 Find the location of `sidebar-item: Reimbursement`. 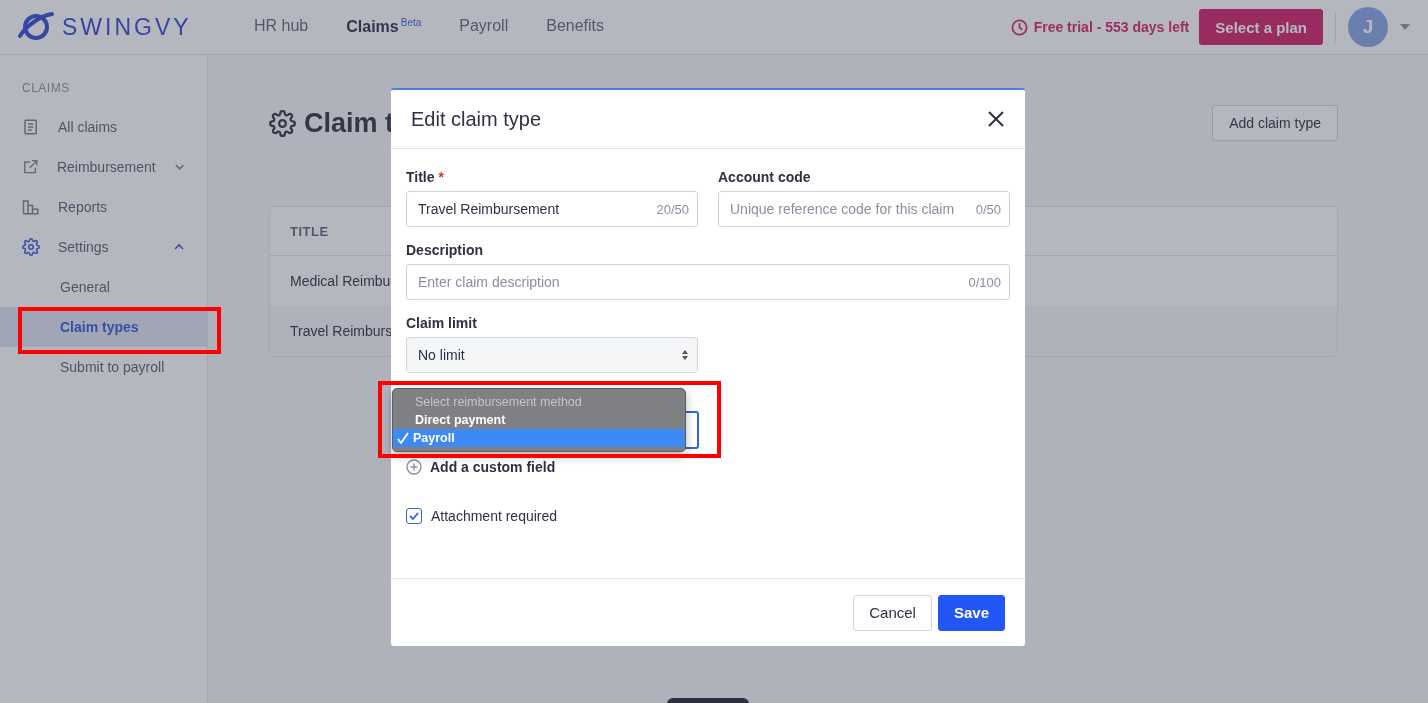

sidebar-item: Reimbursement is located at coordinates (103, 167).